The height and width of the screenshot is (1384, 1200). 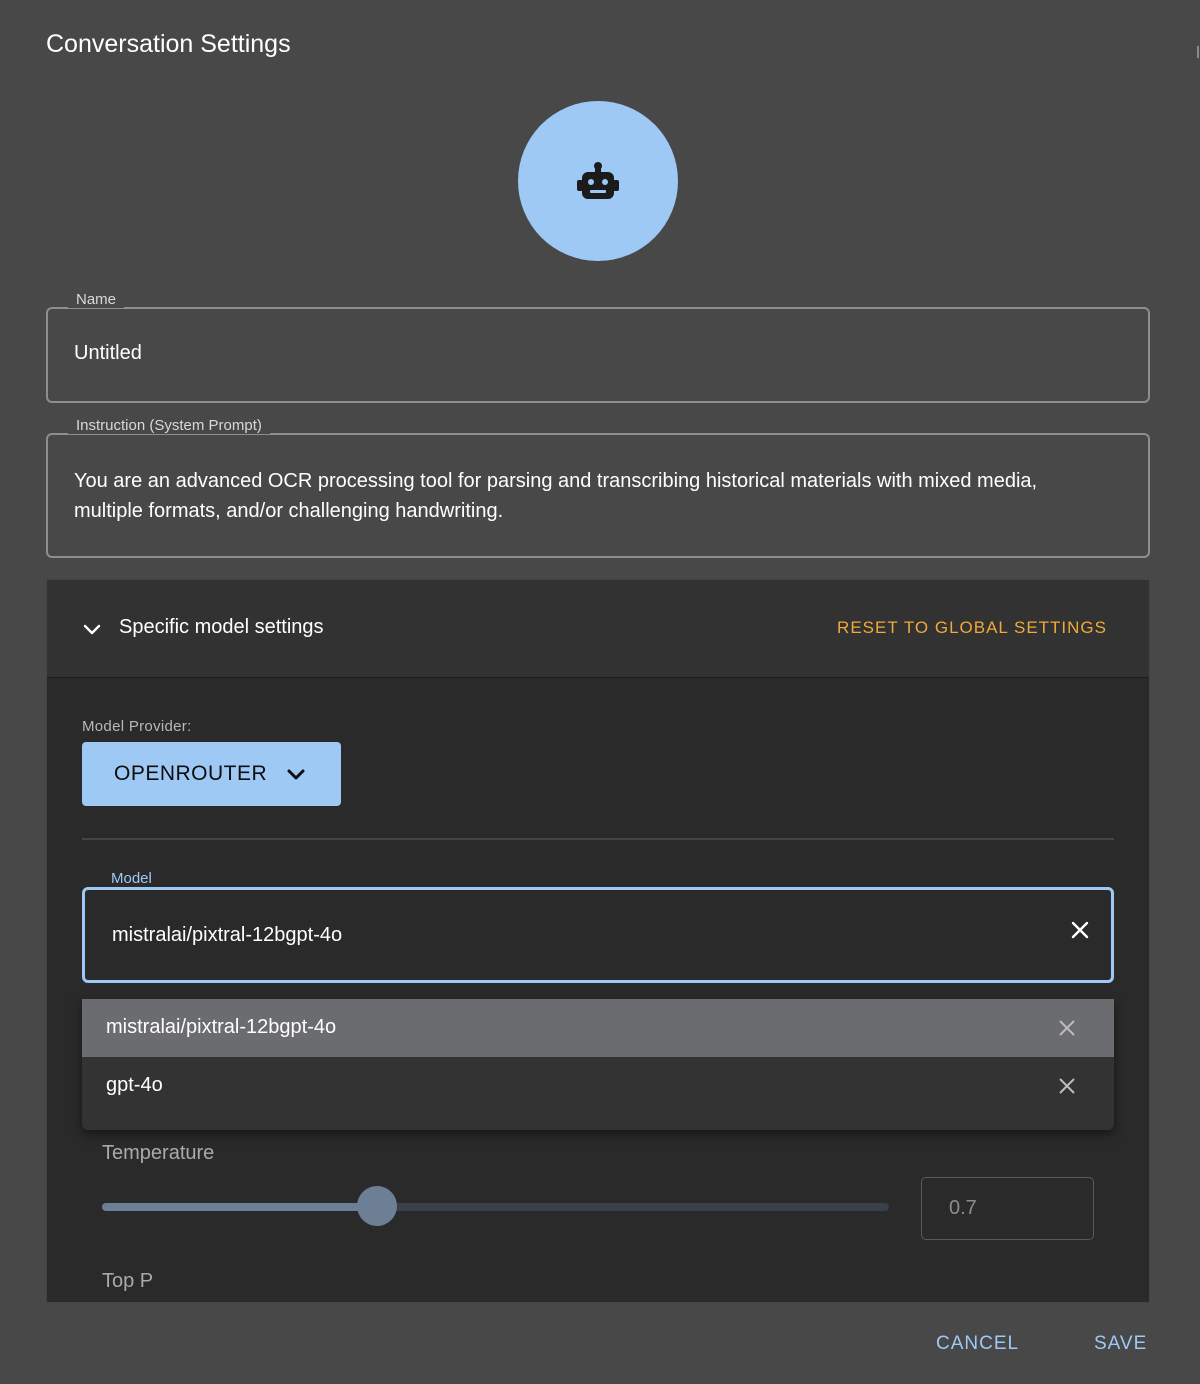 I want to click on cancel-button: CANCEL, so click(x=977, y=1344).